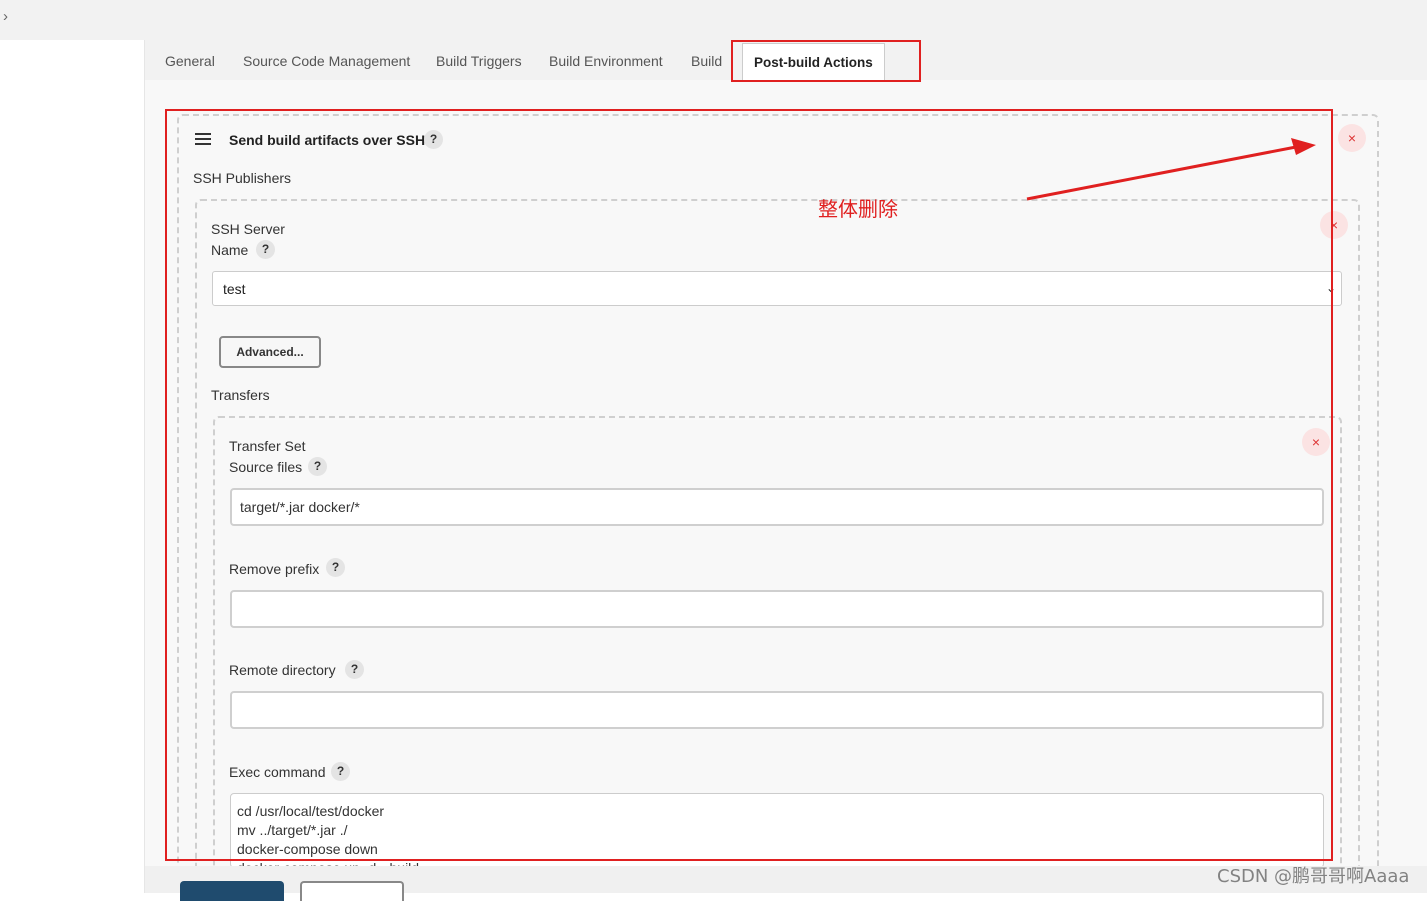 The image size is (1427, 901). Describe the element at coordinates (242, 178) in the screenshot. I see `ssh-publishers-label: SSH Publishers` at that location.